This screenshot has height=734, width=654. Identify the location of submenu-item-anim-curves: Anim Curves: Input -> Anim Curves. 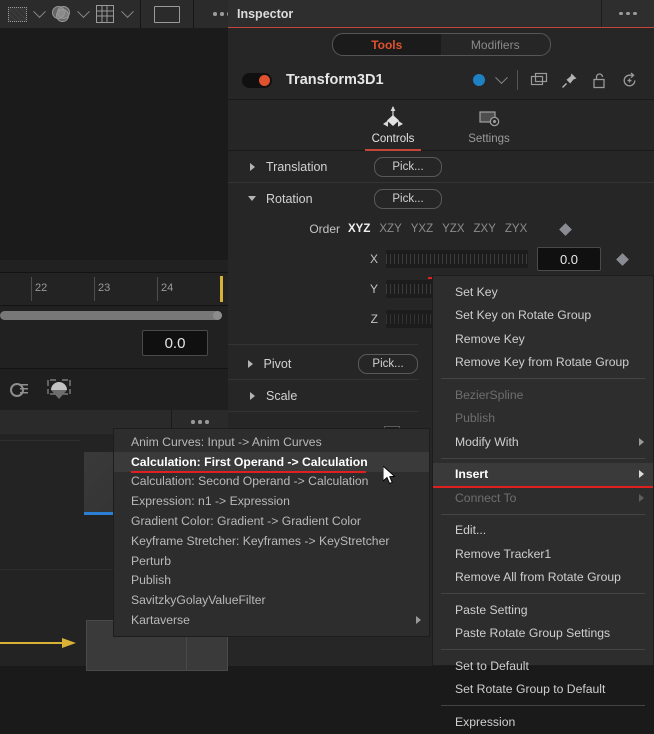
(271, 442).